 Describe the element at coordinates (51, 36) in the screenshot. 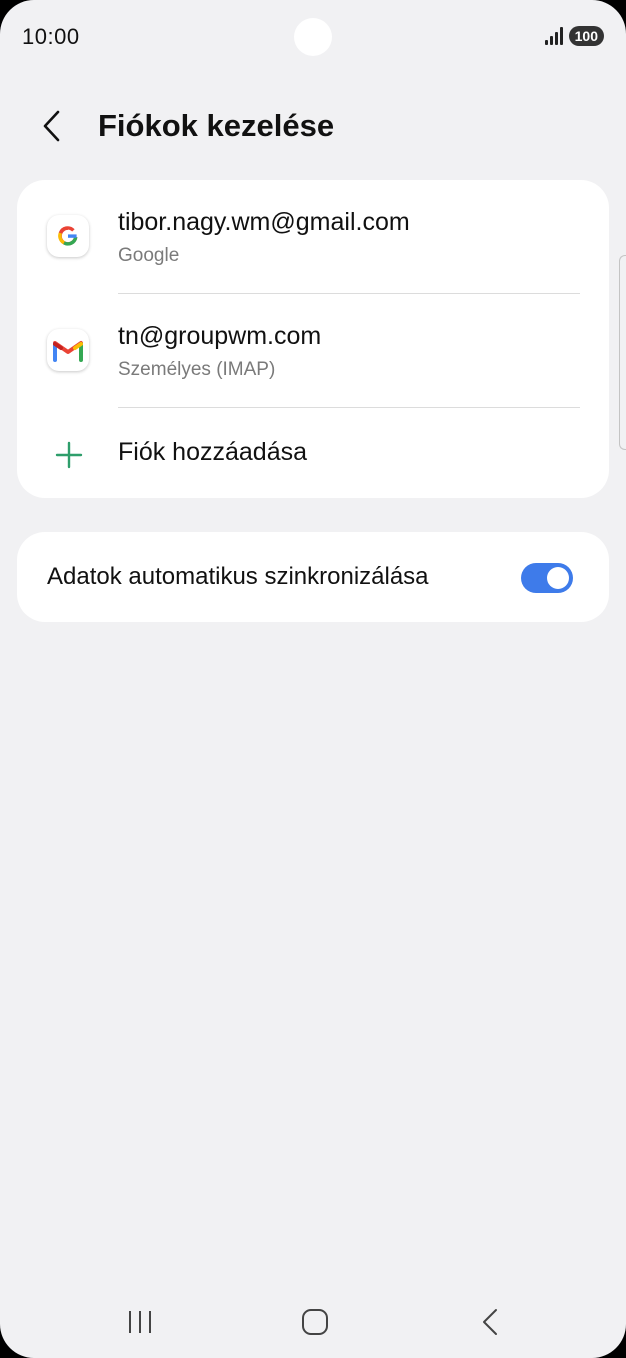

I see `status-time: 10:00` at that location.